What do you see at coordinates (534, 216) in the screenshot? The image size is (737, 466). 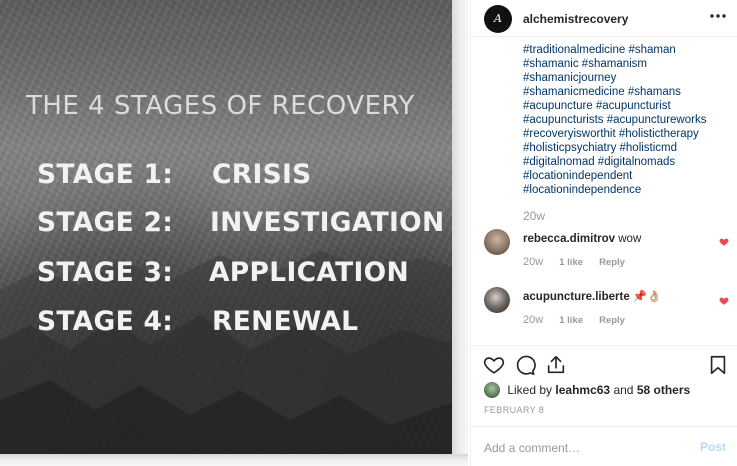 I see `caption-timestamp: 20w` at bounding box center [534, 216].